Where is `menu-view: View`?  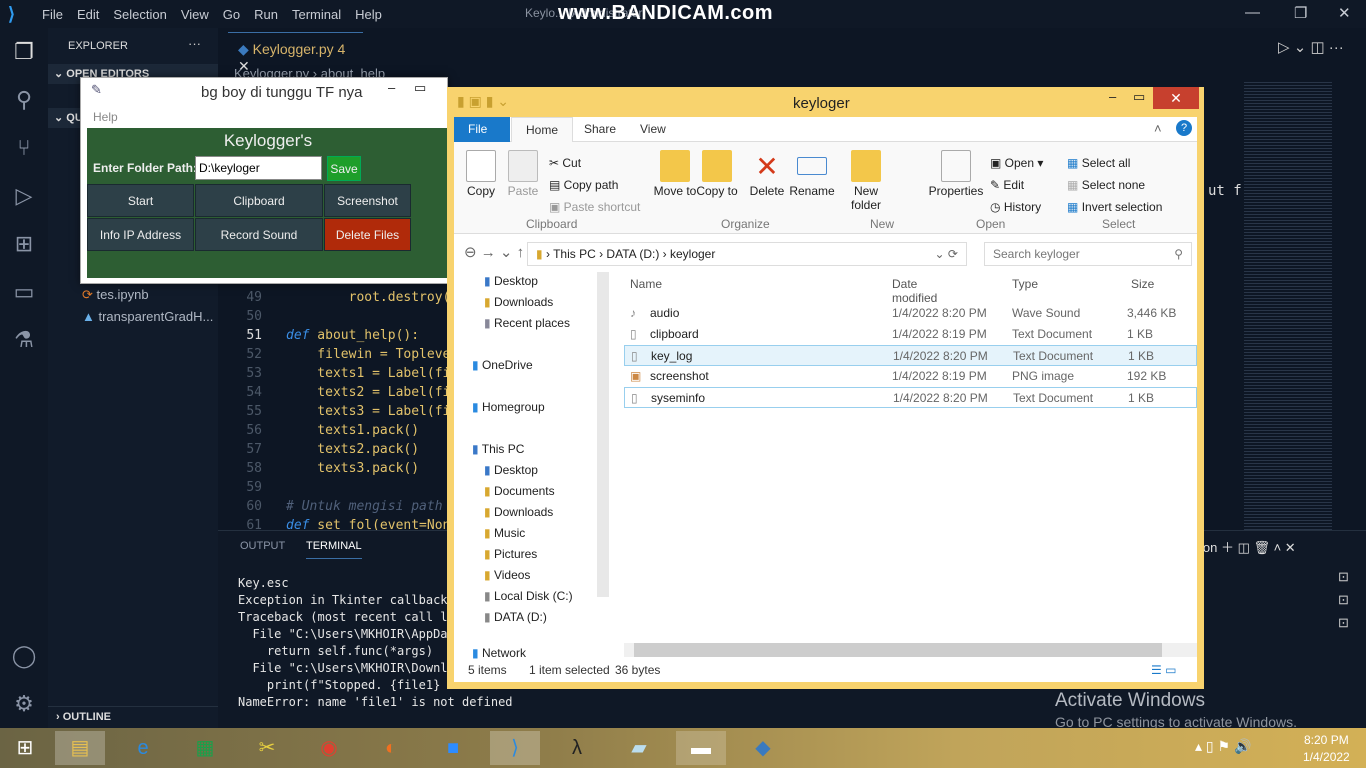 menu-view: View is located at coordinates (195, 14).